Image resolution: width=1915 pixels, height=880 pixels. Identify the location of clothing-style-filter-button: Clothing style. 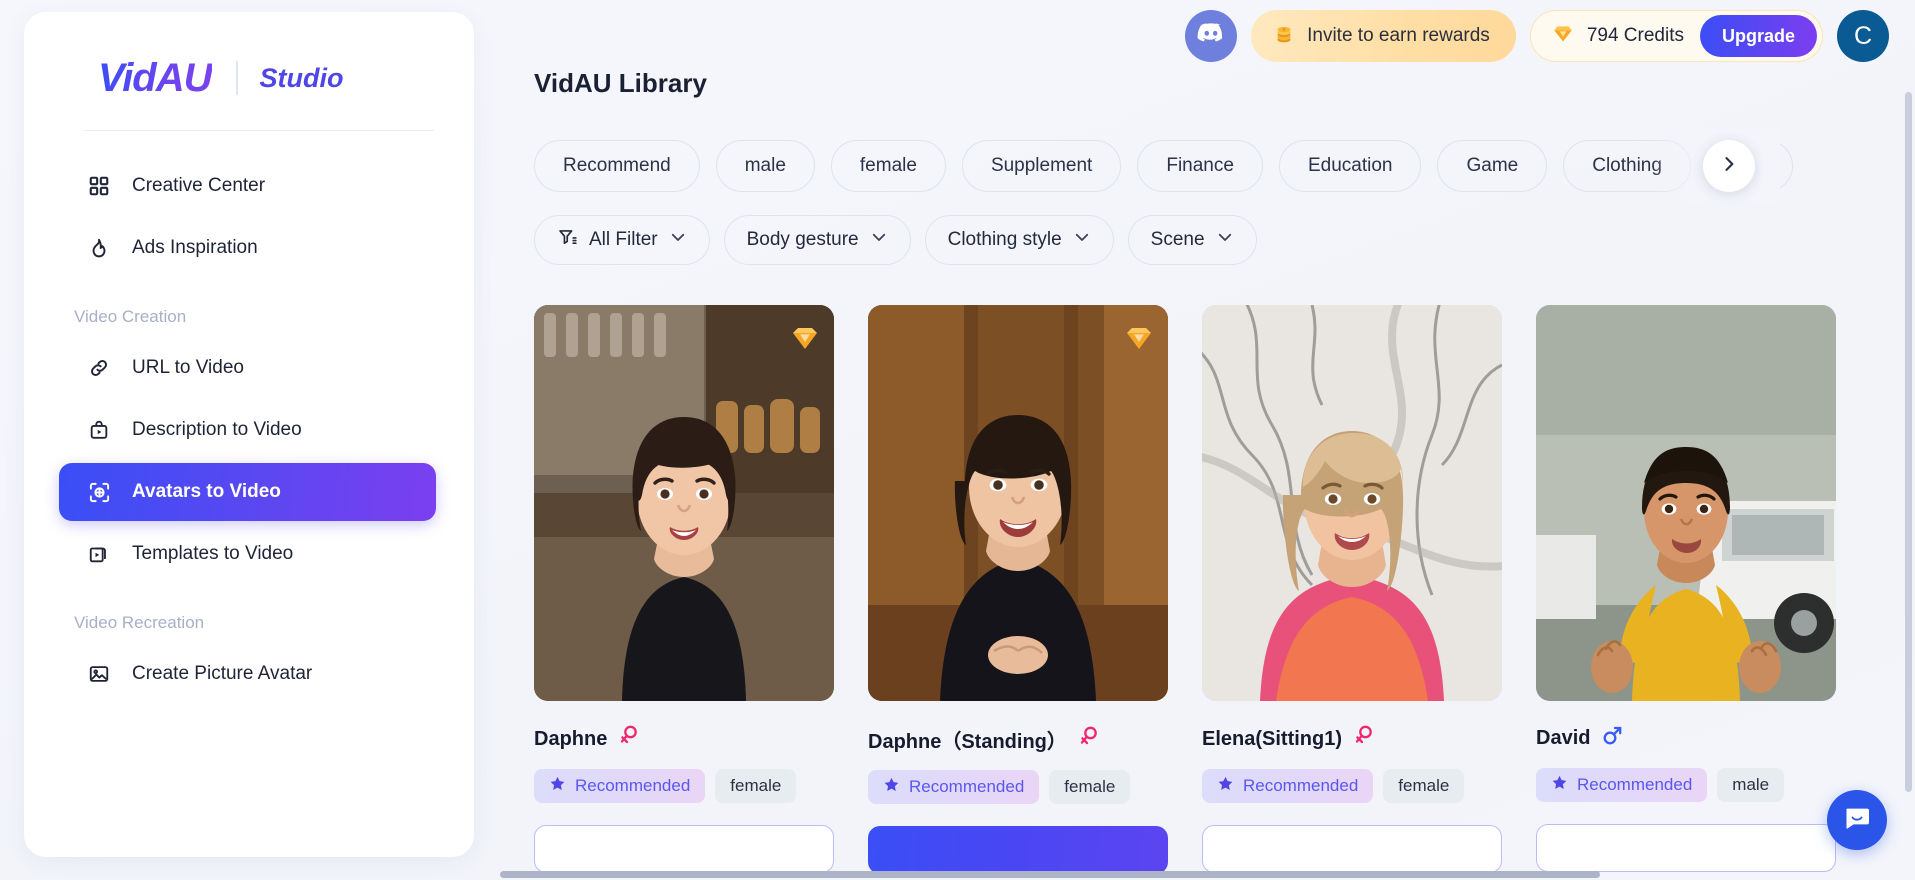
(1019, 240).